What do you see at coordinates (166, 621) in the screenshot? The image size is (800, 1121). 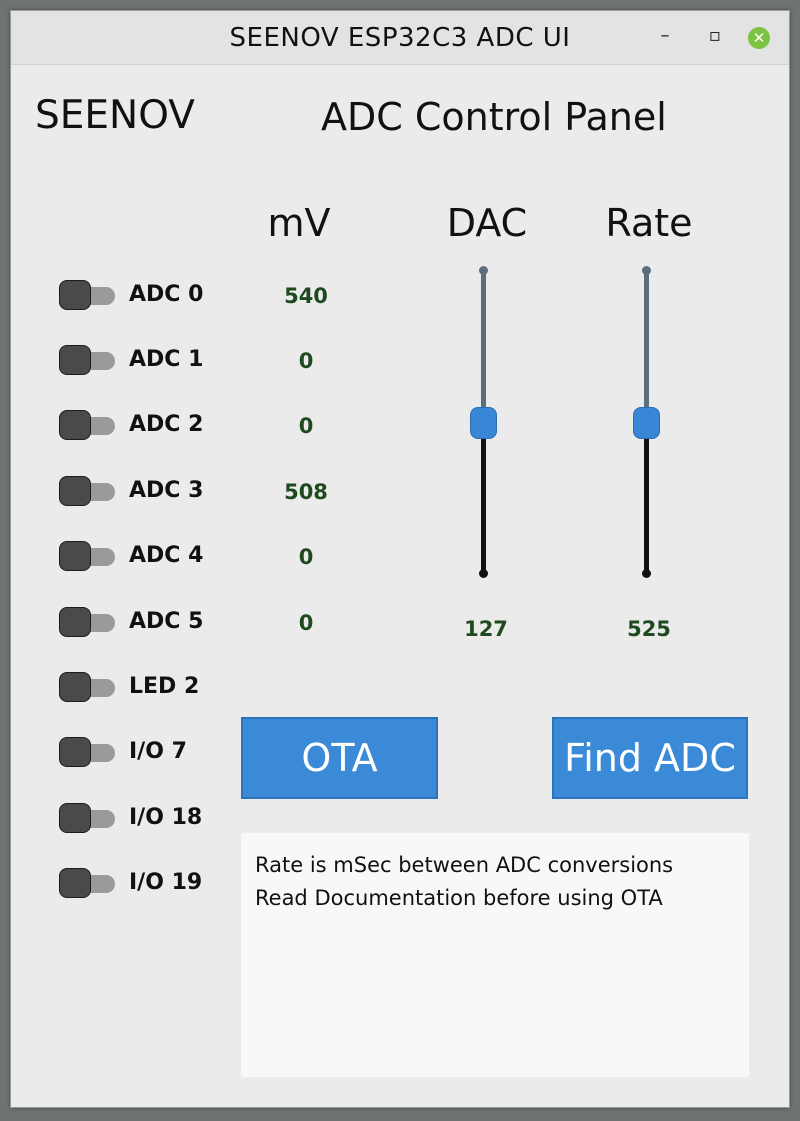 I see `toggle-label-adc5: ADC 5` at bounding box center [166, 621].